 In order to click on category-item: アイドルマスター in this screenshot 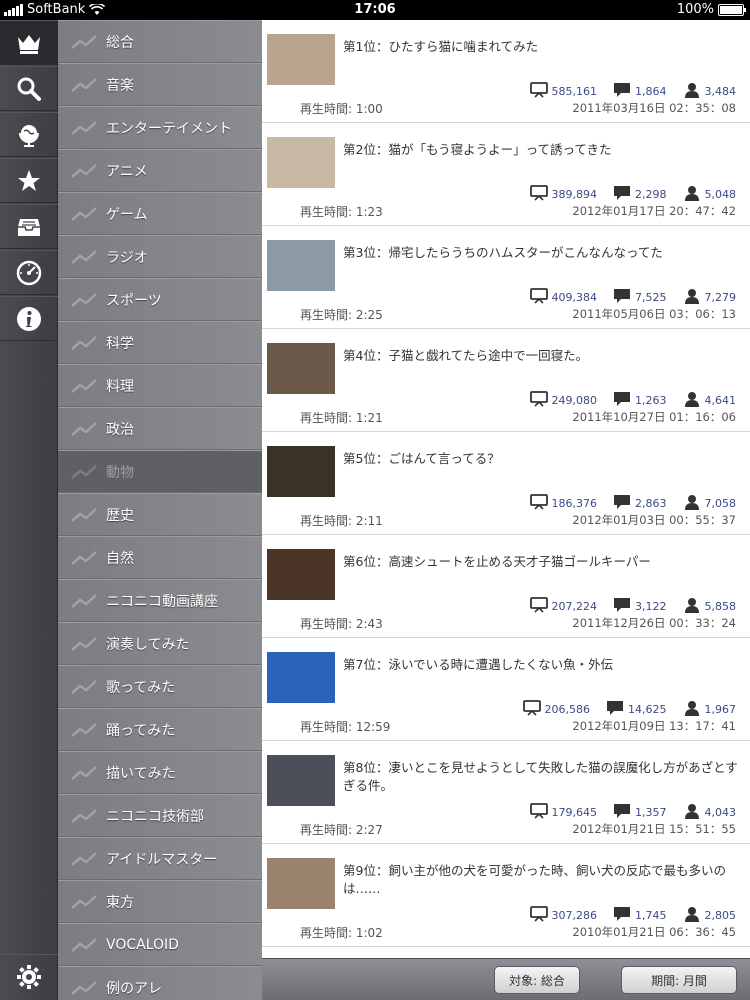, I will do `click(160, 858)`.